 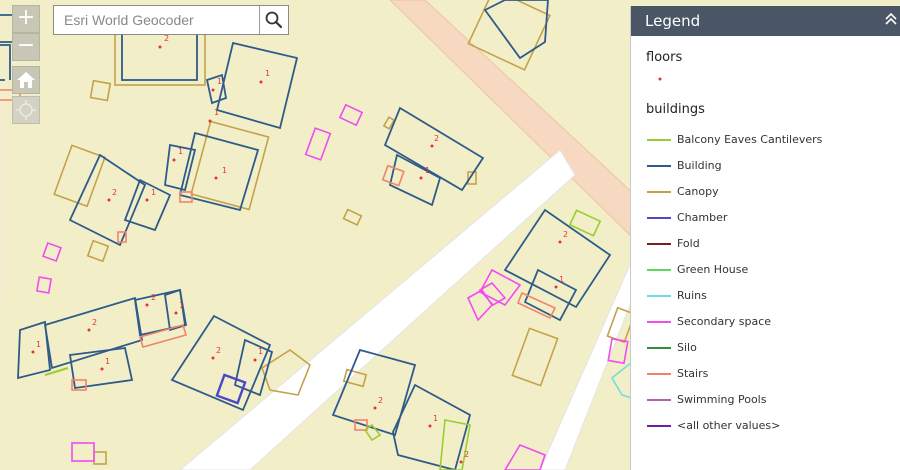 I want to click on search-icon, so click(x=274, y=20).